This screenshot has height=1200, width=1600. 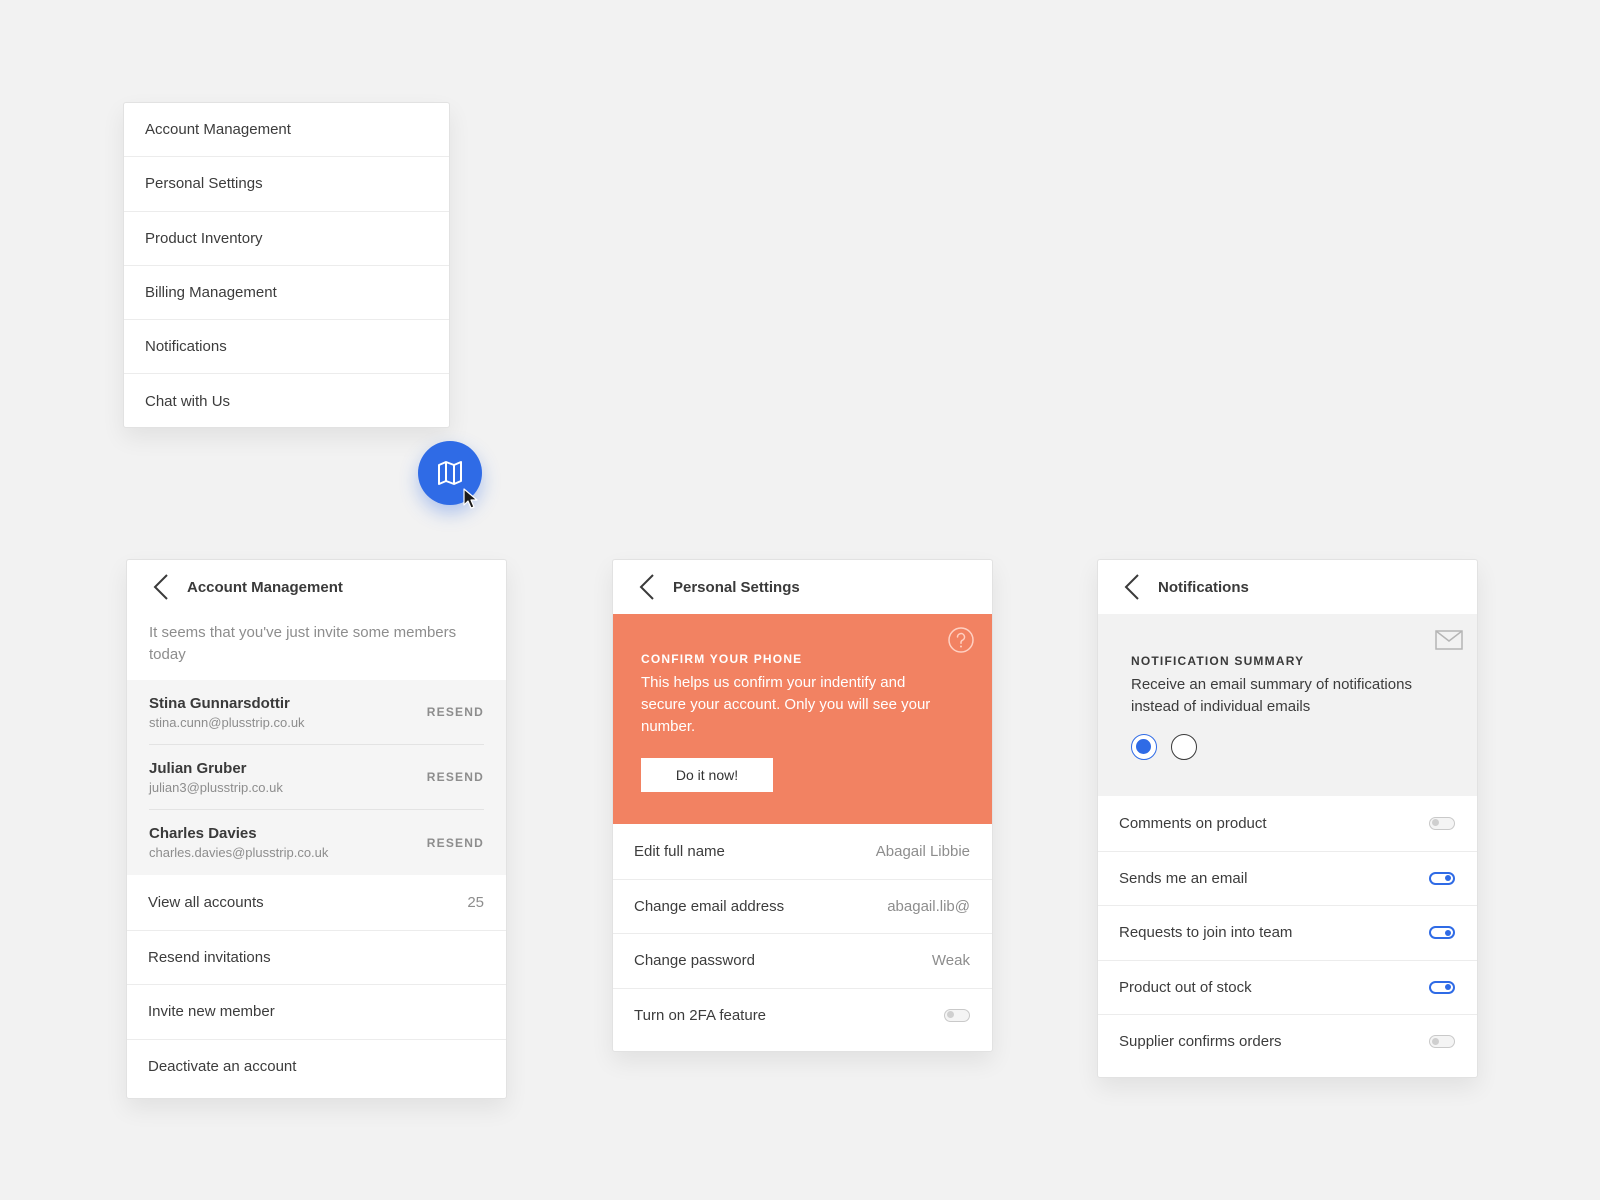 I want to click on member-email: charles.davies@plusstrip.co.uk, so click(x=238, y=852).